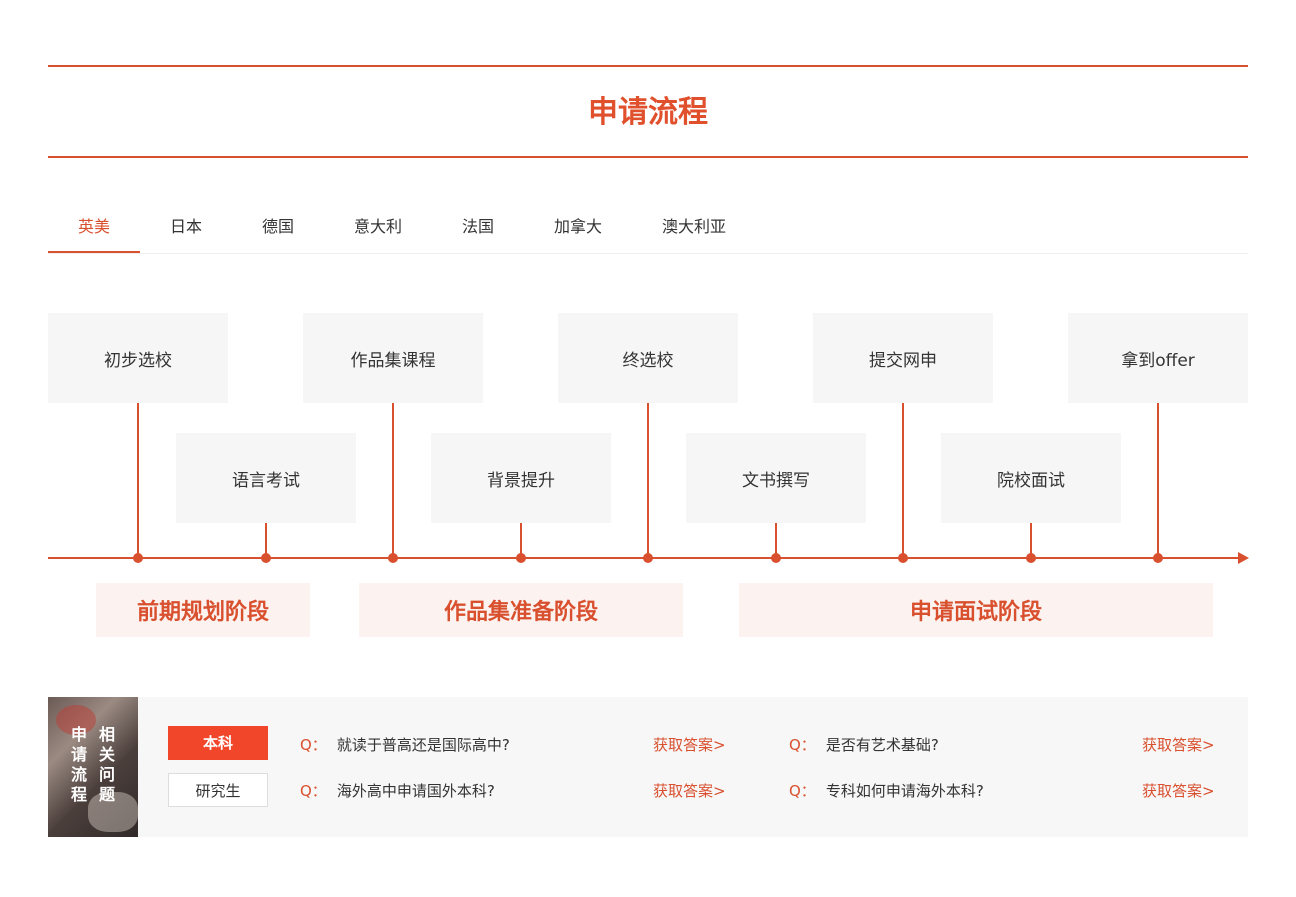 This screenshot has width=1296, height=897. I want to click on tab-canada: 加拿大, so click(578, 228).